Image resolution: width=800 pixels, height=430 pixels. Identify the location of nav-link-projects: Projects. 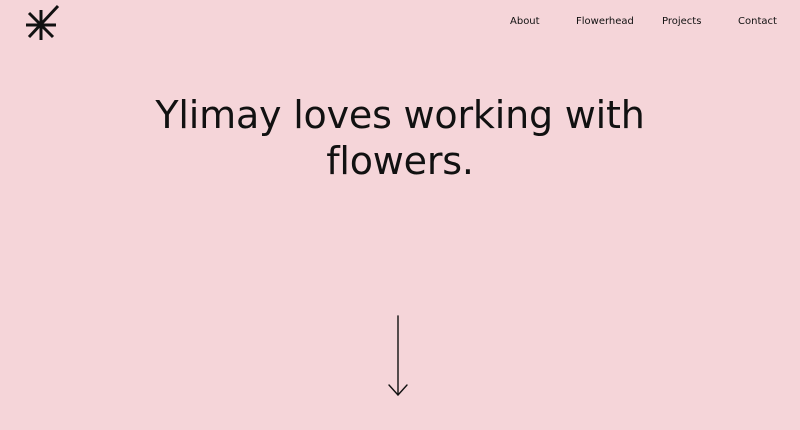
(681, 22).